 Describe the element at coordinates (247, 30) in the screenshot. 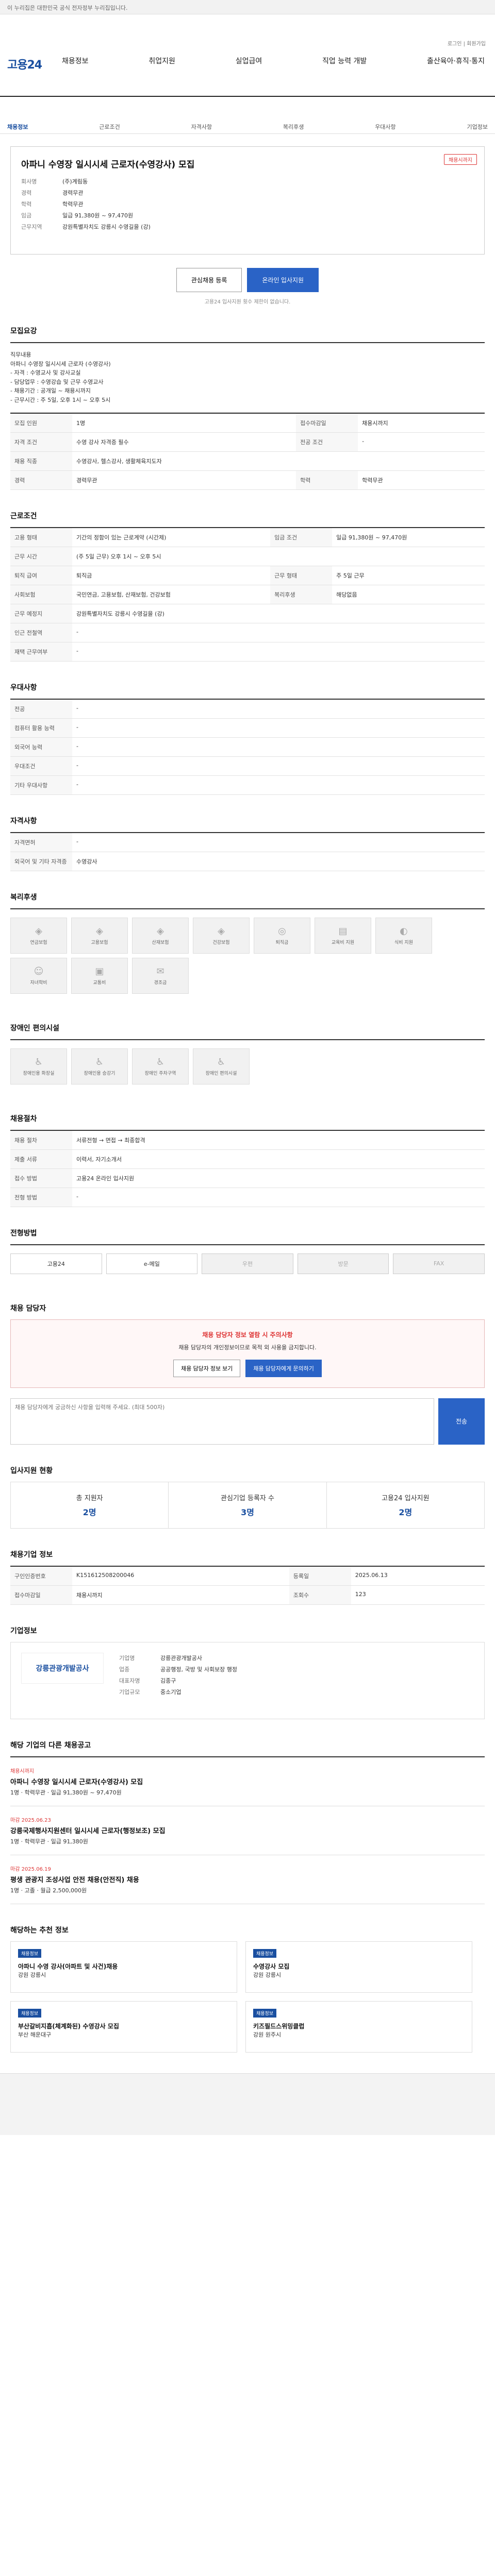

I see `utility-bar: 로그인 | 회원가입` at that location.